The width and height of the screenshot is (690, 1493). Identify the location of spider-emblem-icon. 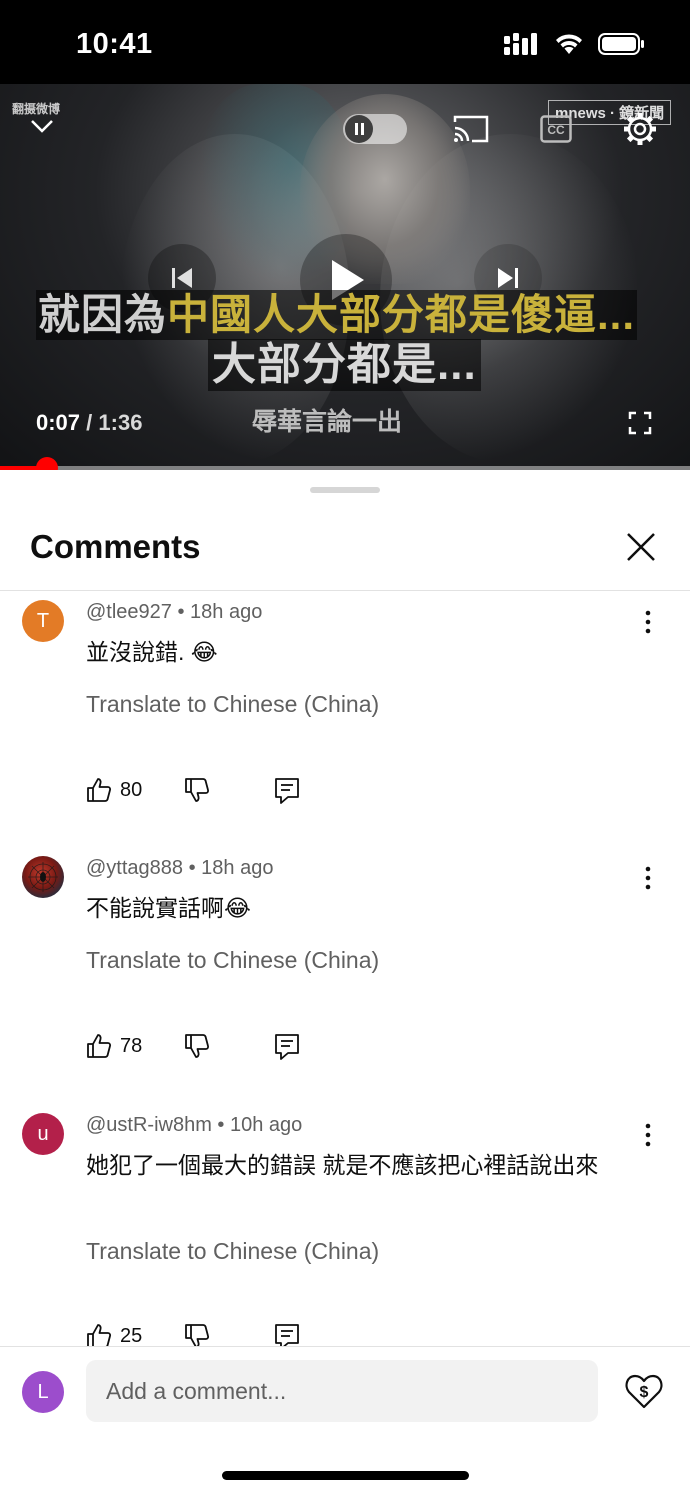
(43, 877).